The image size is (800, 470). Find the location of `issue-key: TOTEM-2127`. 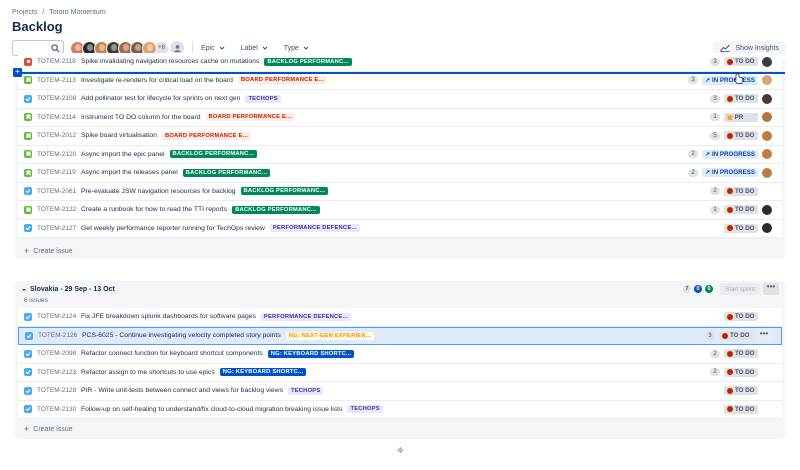

issue-key: TOTEM-2127 is located at coordinates (59, 228).